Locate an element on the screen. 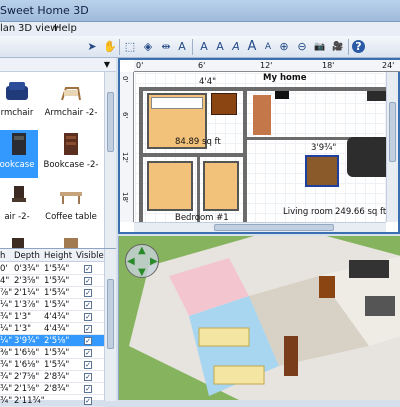 The image size is (400, 407). catalog-item-label: Coffee table is located at coordinates (71, 217).